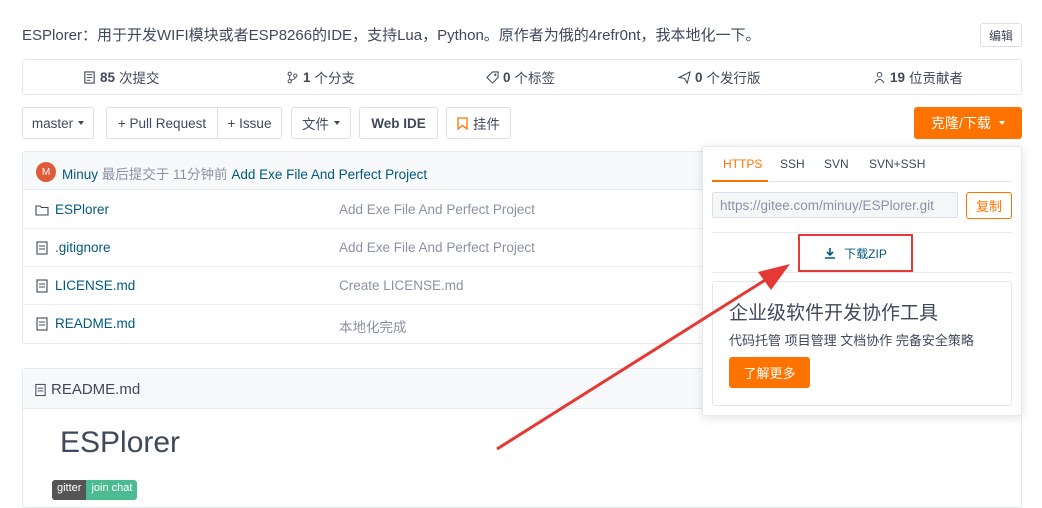 This screenshot has width=1042, height=508. I want to click on contributors-stat: 19 位贡献者, so click(918, 77).